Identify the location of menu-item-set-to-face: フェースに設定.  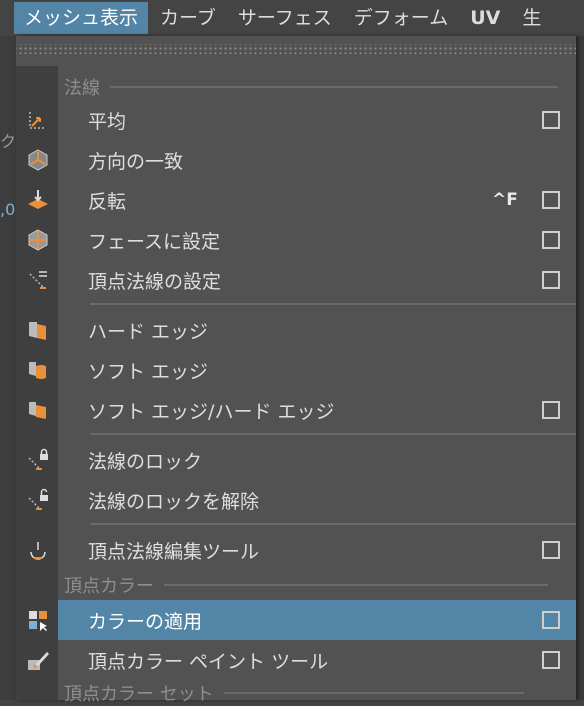
(296, 240).